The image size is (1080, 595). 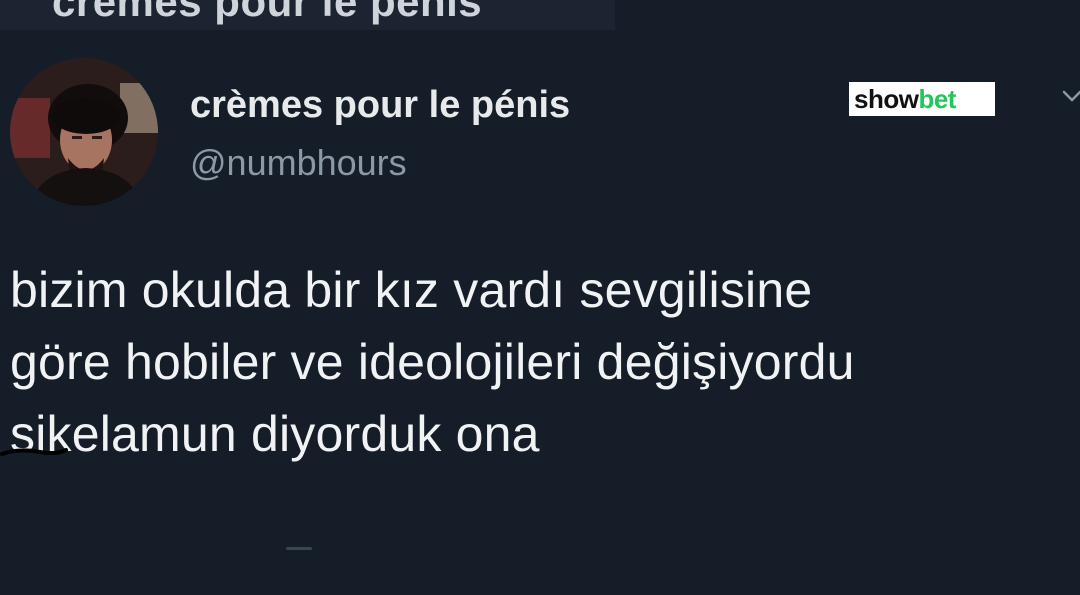 What do you see at coordinates (937, 99) in the screenshot?
I see `showbet-logo-part2: bet` at bounding box center [937, 99].